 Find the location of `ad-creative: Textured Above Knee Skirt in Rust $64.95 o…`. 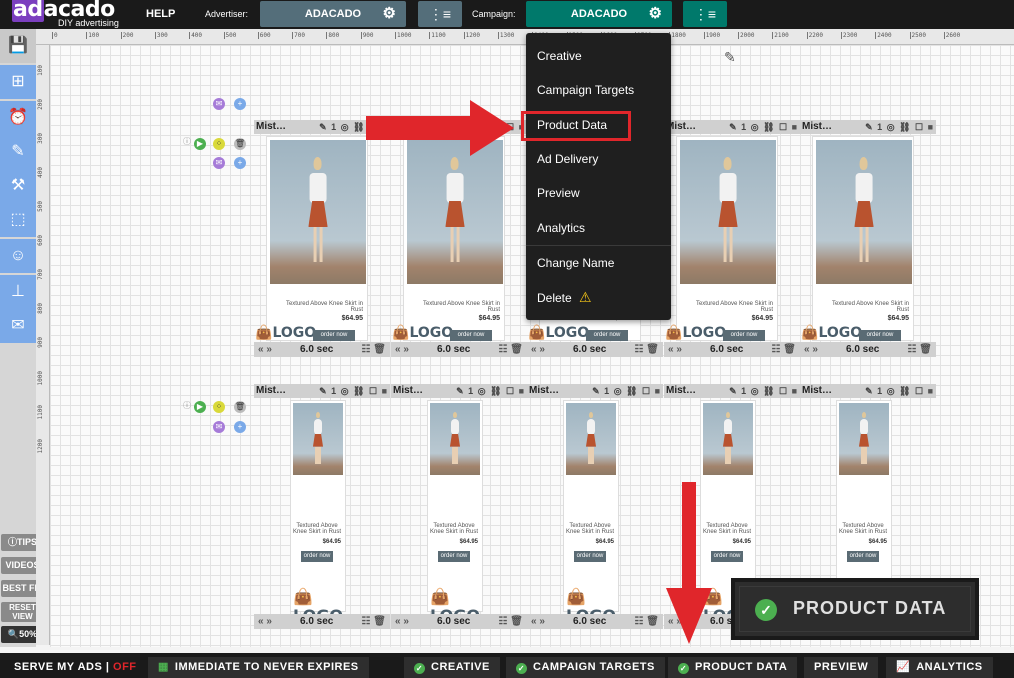

ad-creative: Textured Above Knee Skirt in Rust $64.95 o… is located at coordinates (318, 512).